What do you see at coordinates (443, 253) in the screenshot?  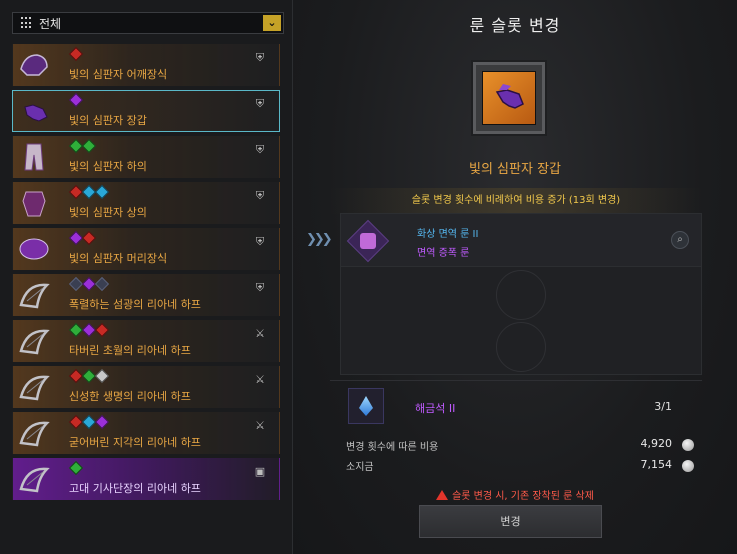 I see `rune-name-secondary: 면역 증폭 룬` at bounding box center [443, 253].